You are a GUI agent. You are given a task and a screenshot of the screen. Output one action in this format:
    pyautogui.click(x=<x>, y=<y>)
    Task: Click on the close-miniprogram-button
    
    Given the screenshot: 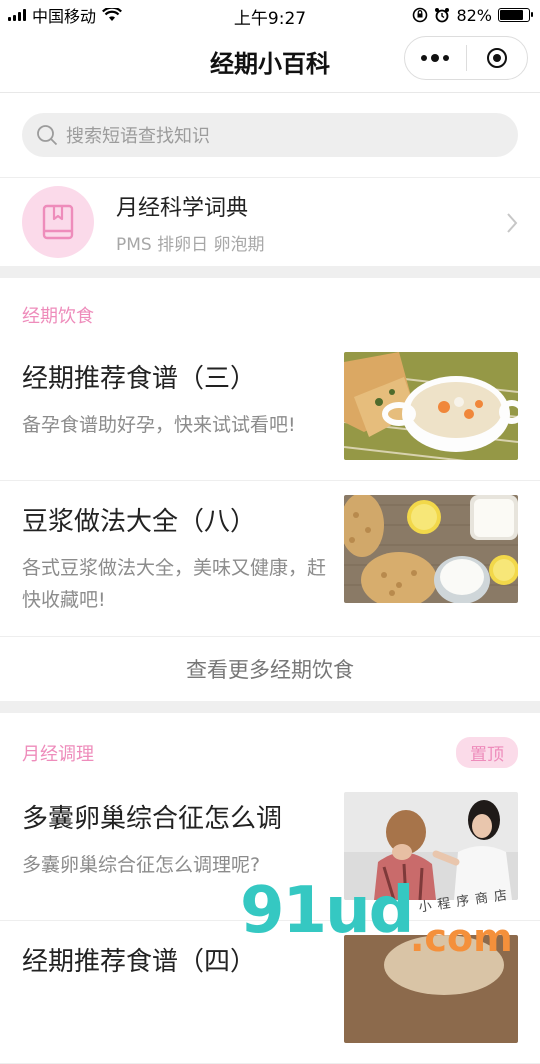 What is the action you would take?
    pyautogui.click(x=497, y=58)
    